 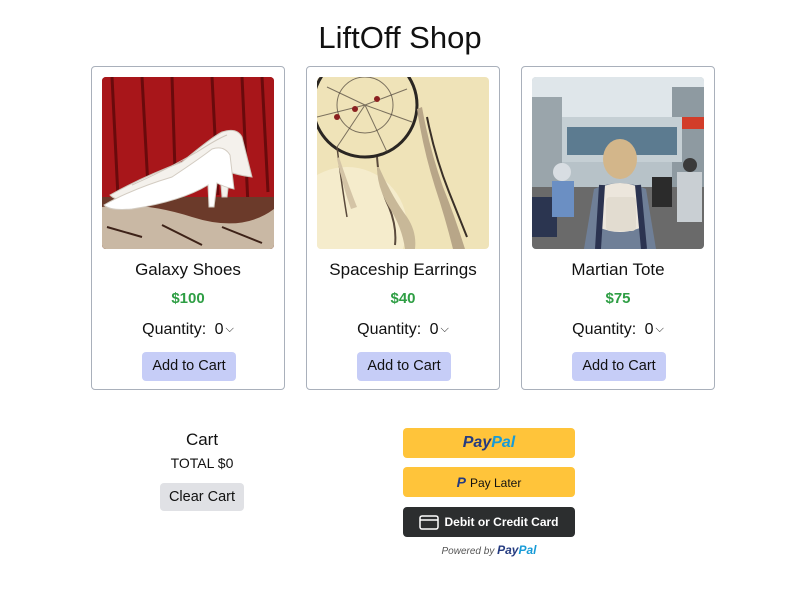 What do you see at coordinates (188, 163) in the screenshot?
I see `product-image-galaxy-shoes` at bounding box center [188, 163].